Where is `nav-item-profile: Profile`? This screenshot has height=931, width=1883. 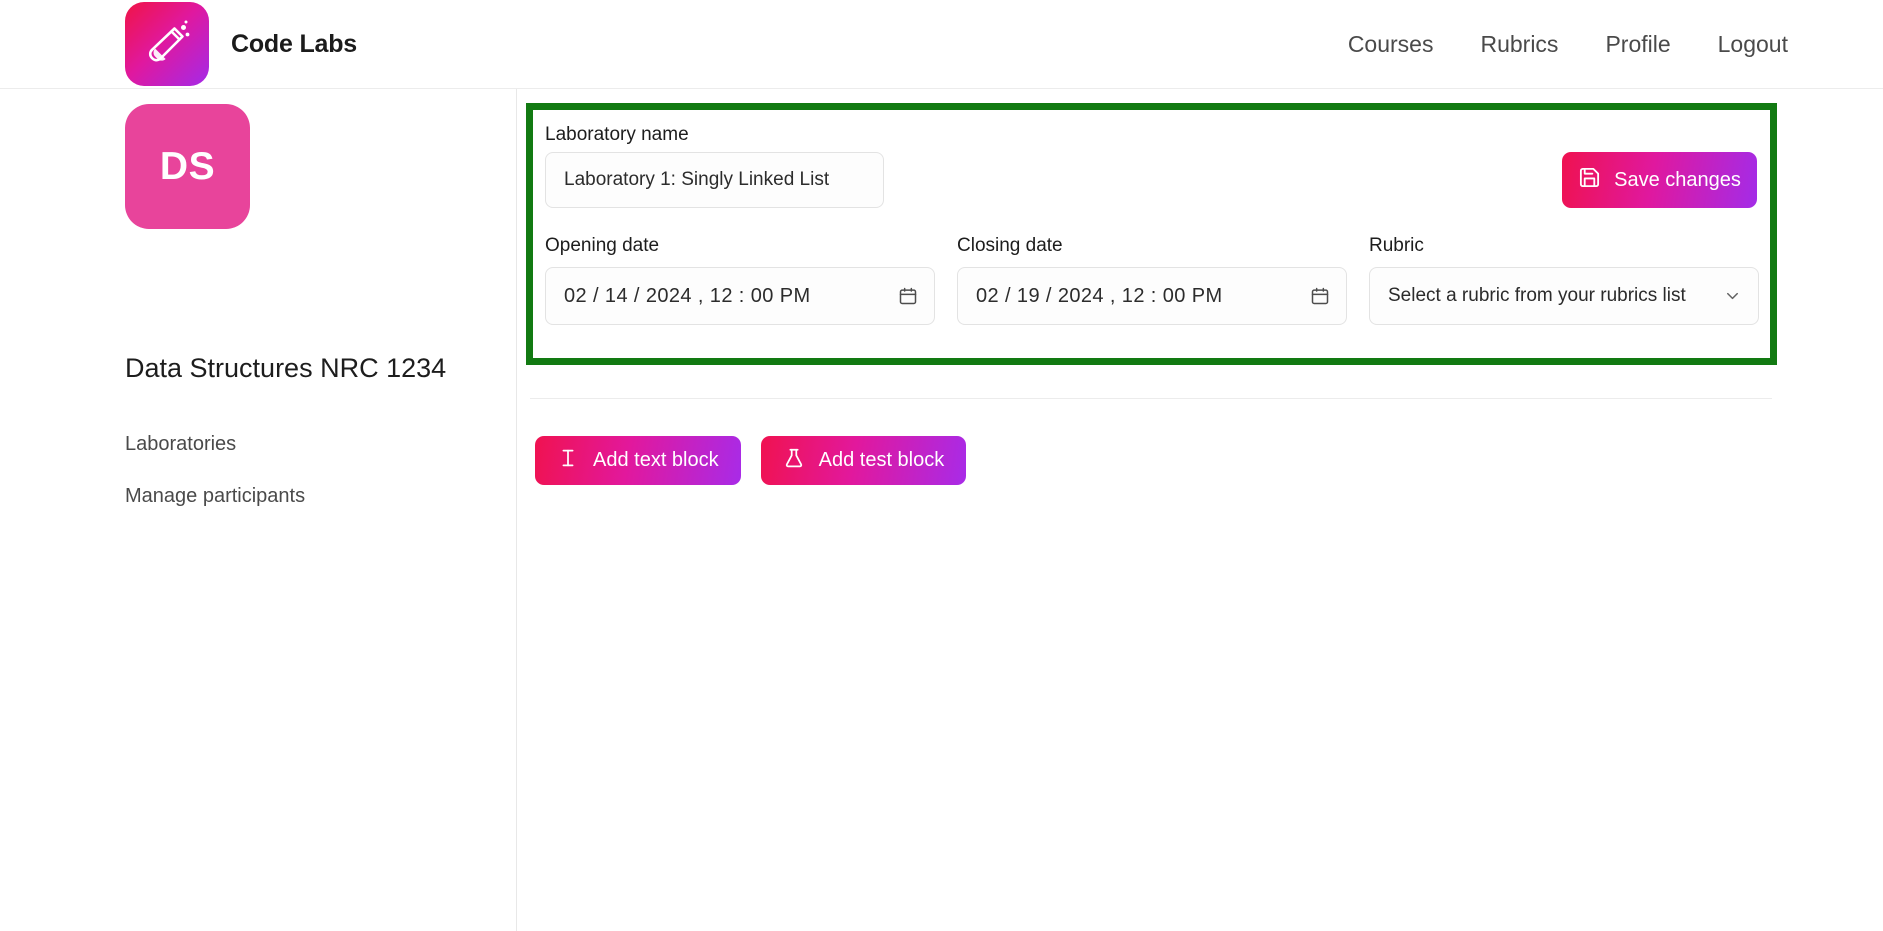 nav-item-profile: Profile is located at coordinates (1637, 44).